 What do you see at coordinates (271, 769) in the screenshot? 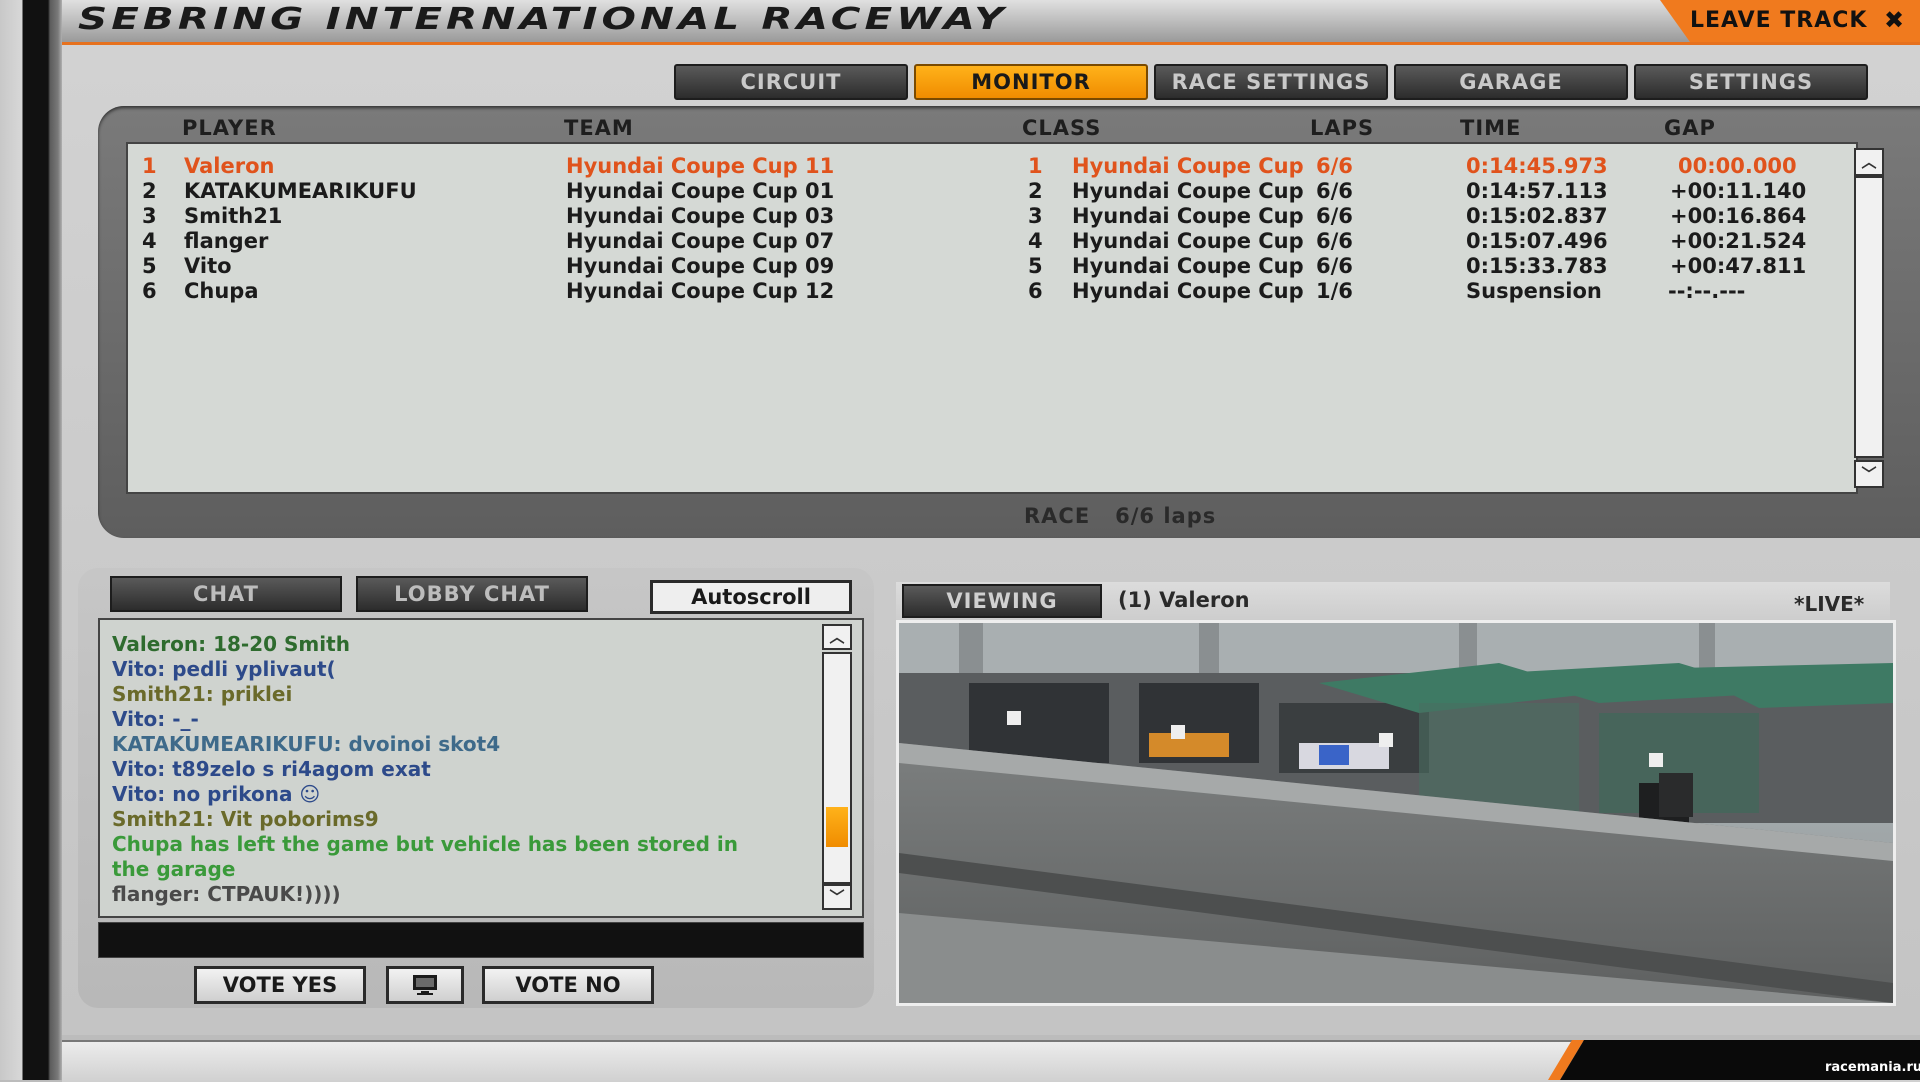
I see `chat-message: Vito: t89zelo s ri4agom exat` at bounding box center [271, 769].